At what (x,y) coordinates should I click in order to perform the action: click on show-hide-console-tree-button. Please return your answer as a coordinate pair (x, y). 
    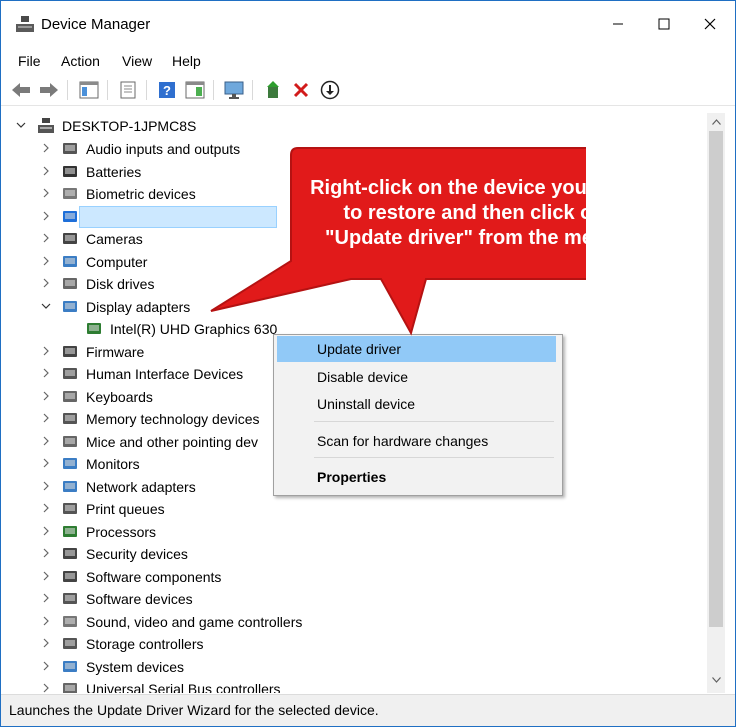
    Looking at the image, I should click on (89, 90).